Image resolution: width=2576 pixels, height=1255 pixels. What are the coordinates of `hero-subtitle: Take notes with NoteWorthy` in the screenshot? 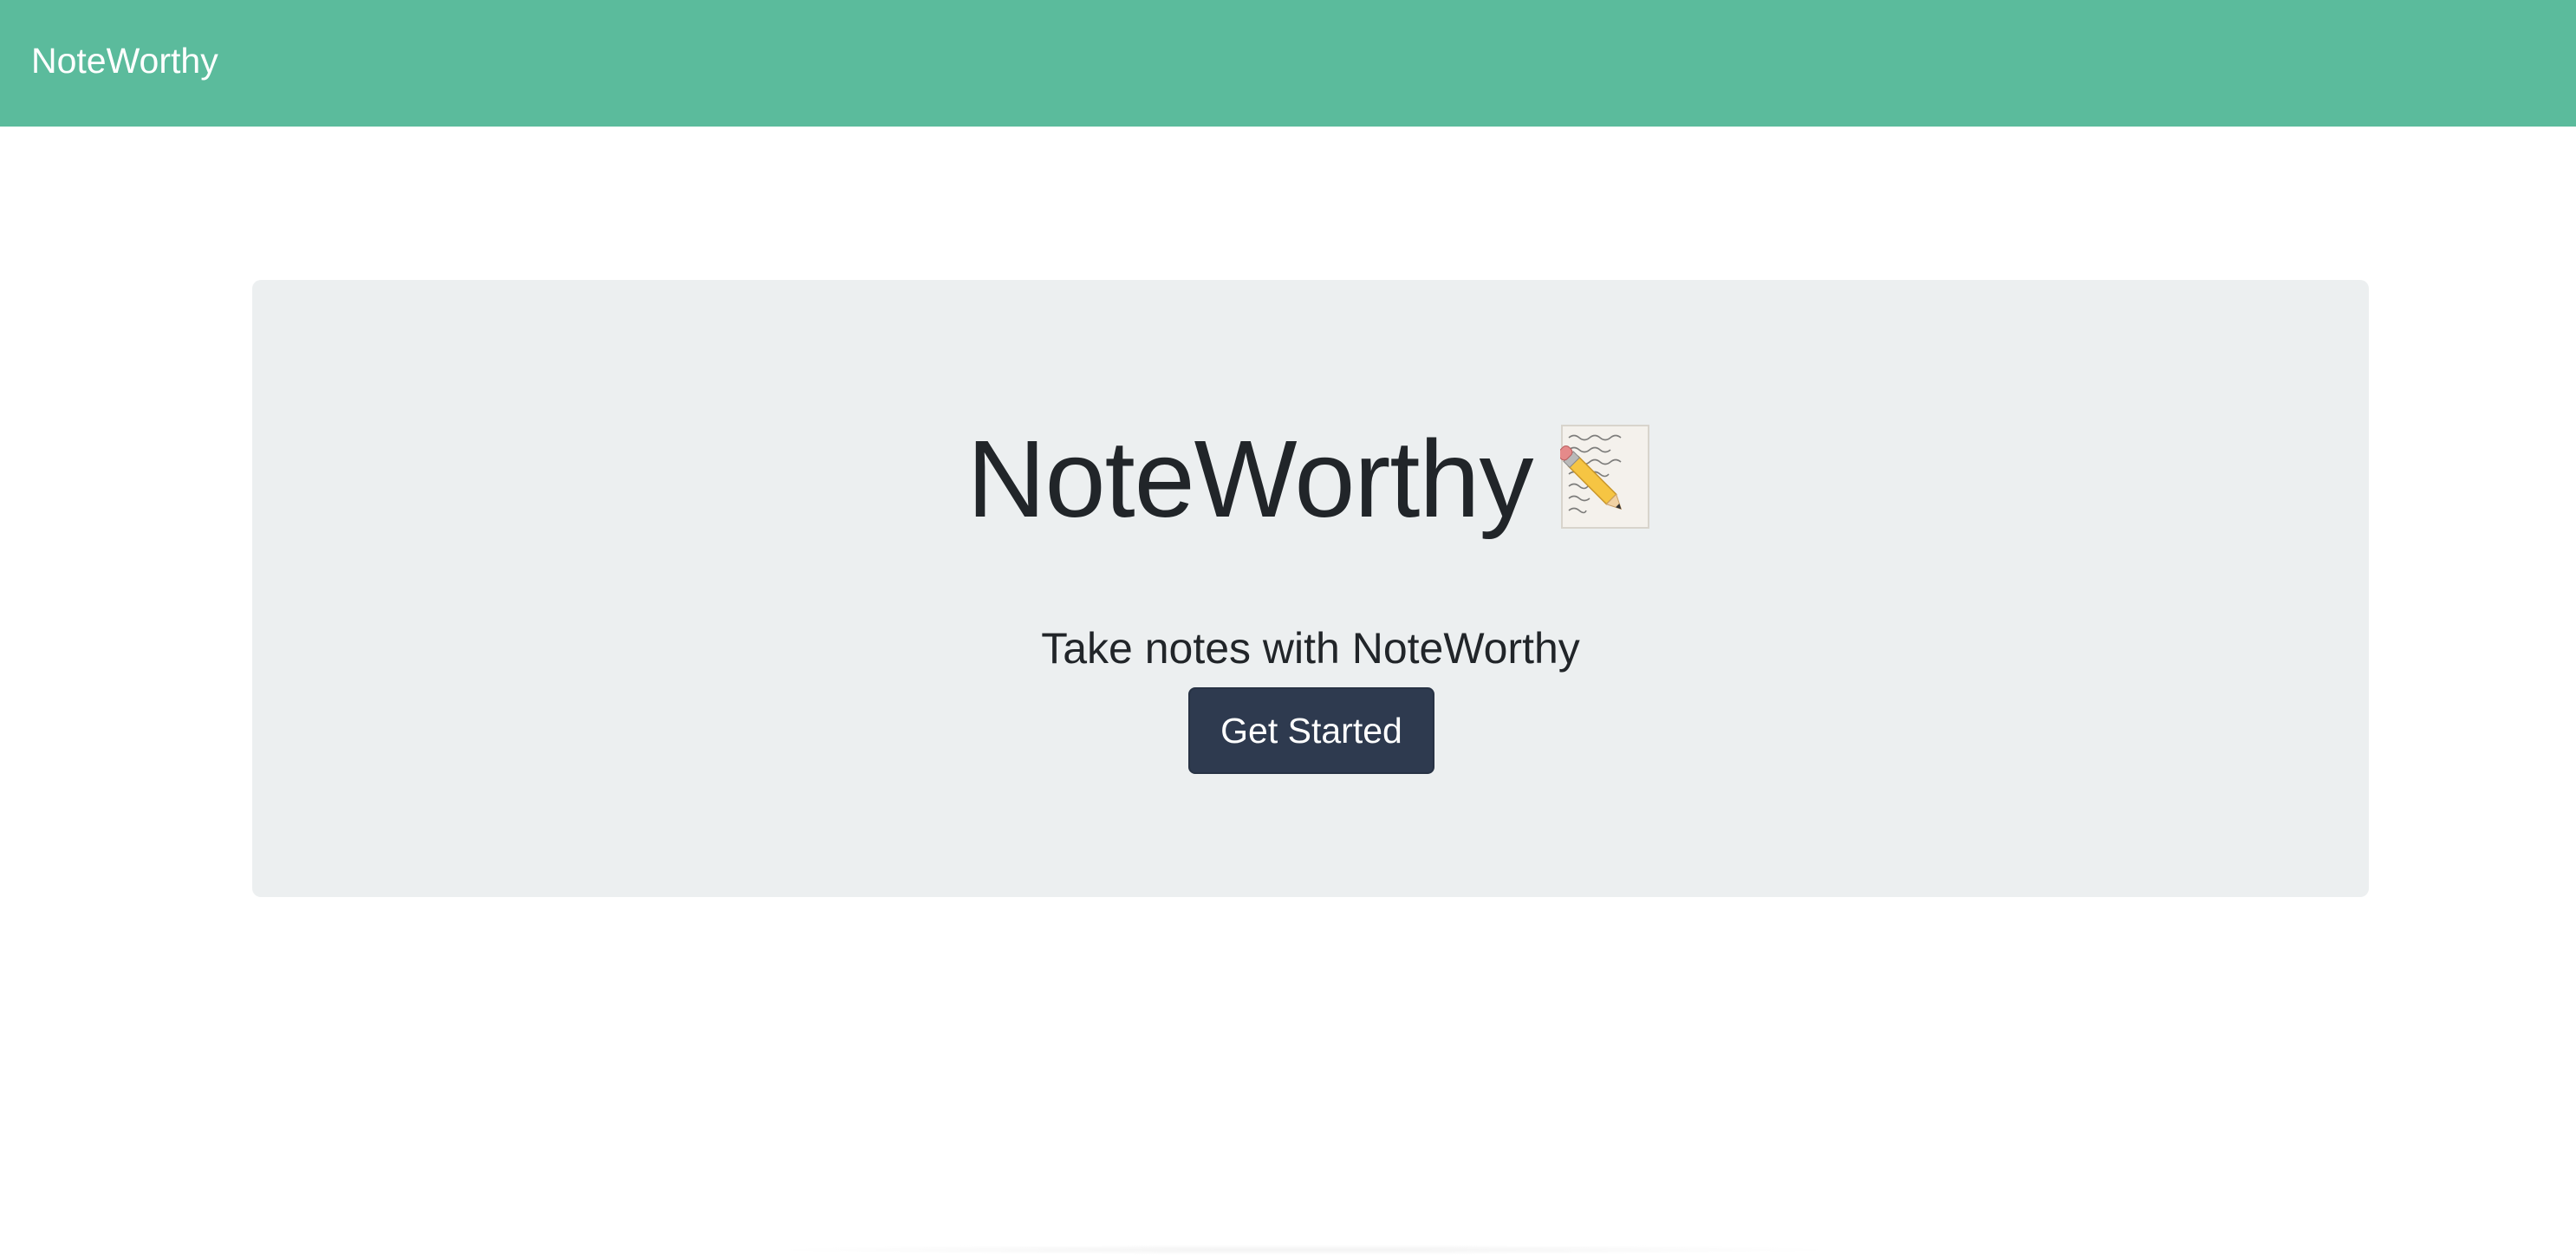 It's located at (1310, 648).